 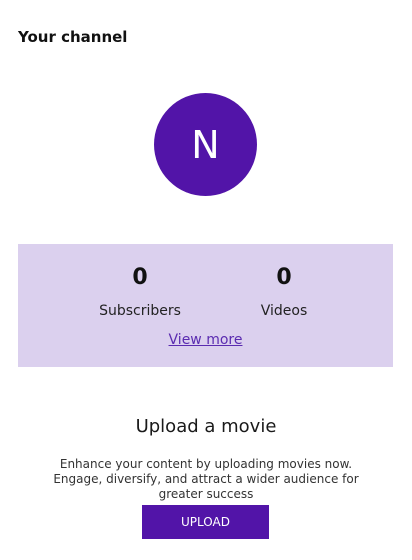 I want to click on upload-button: UPLOAD, so click(x=205, y=522).